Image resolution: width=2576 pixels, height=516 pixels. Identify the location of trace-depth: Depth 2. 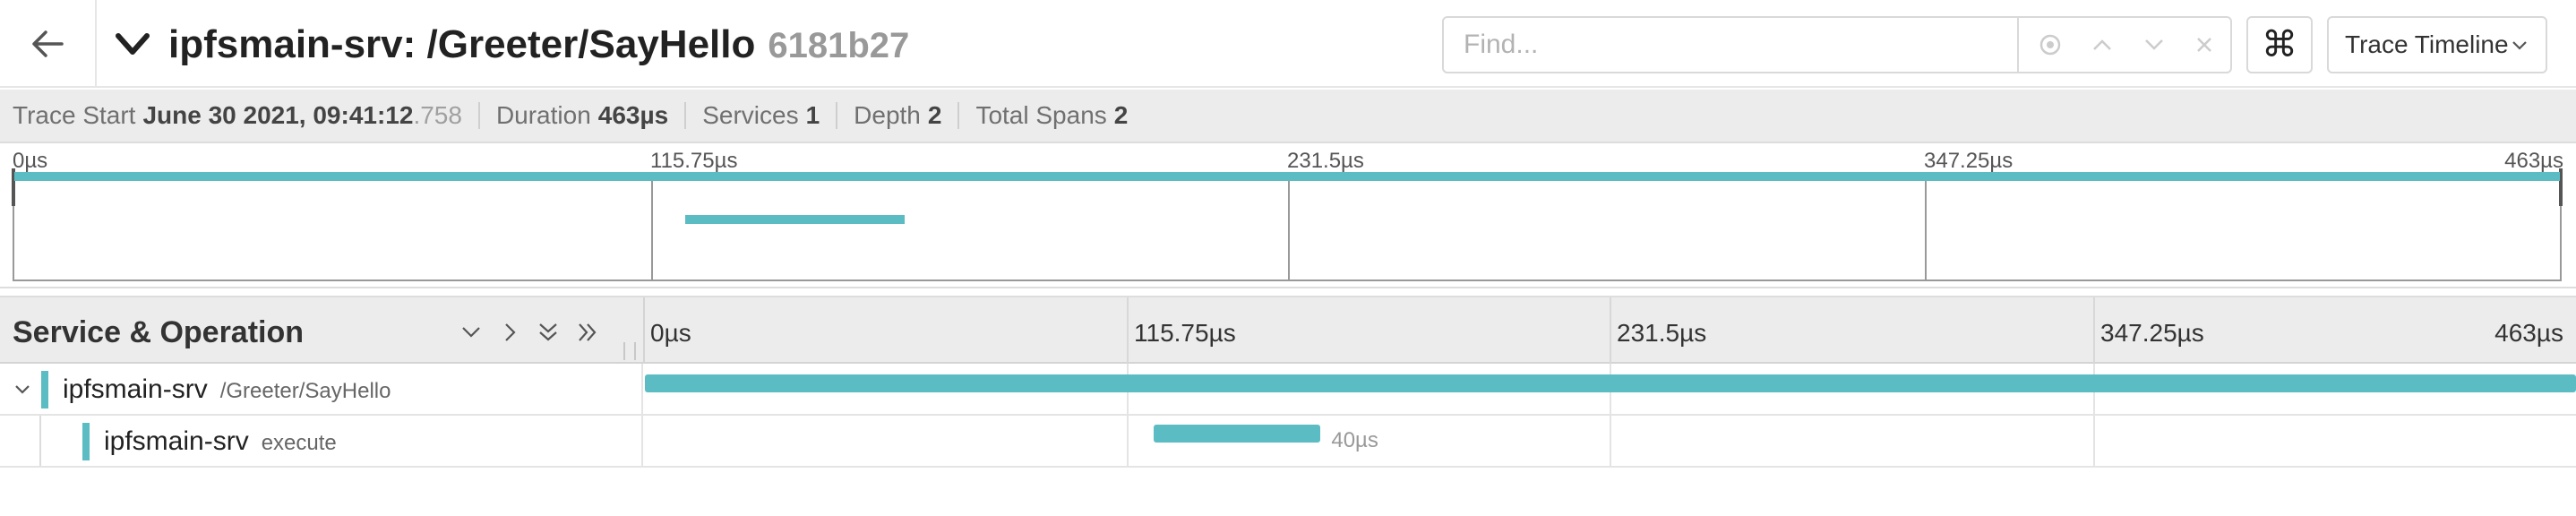
(897, 115).